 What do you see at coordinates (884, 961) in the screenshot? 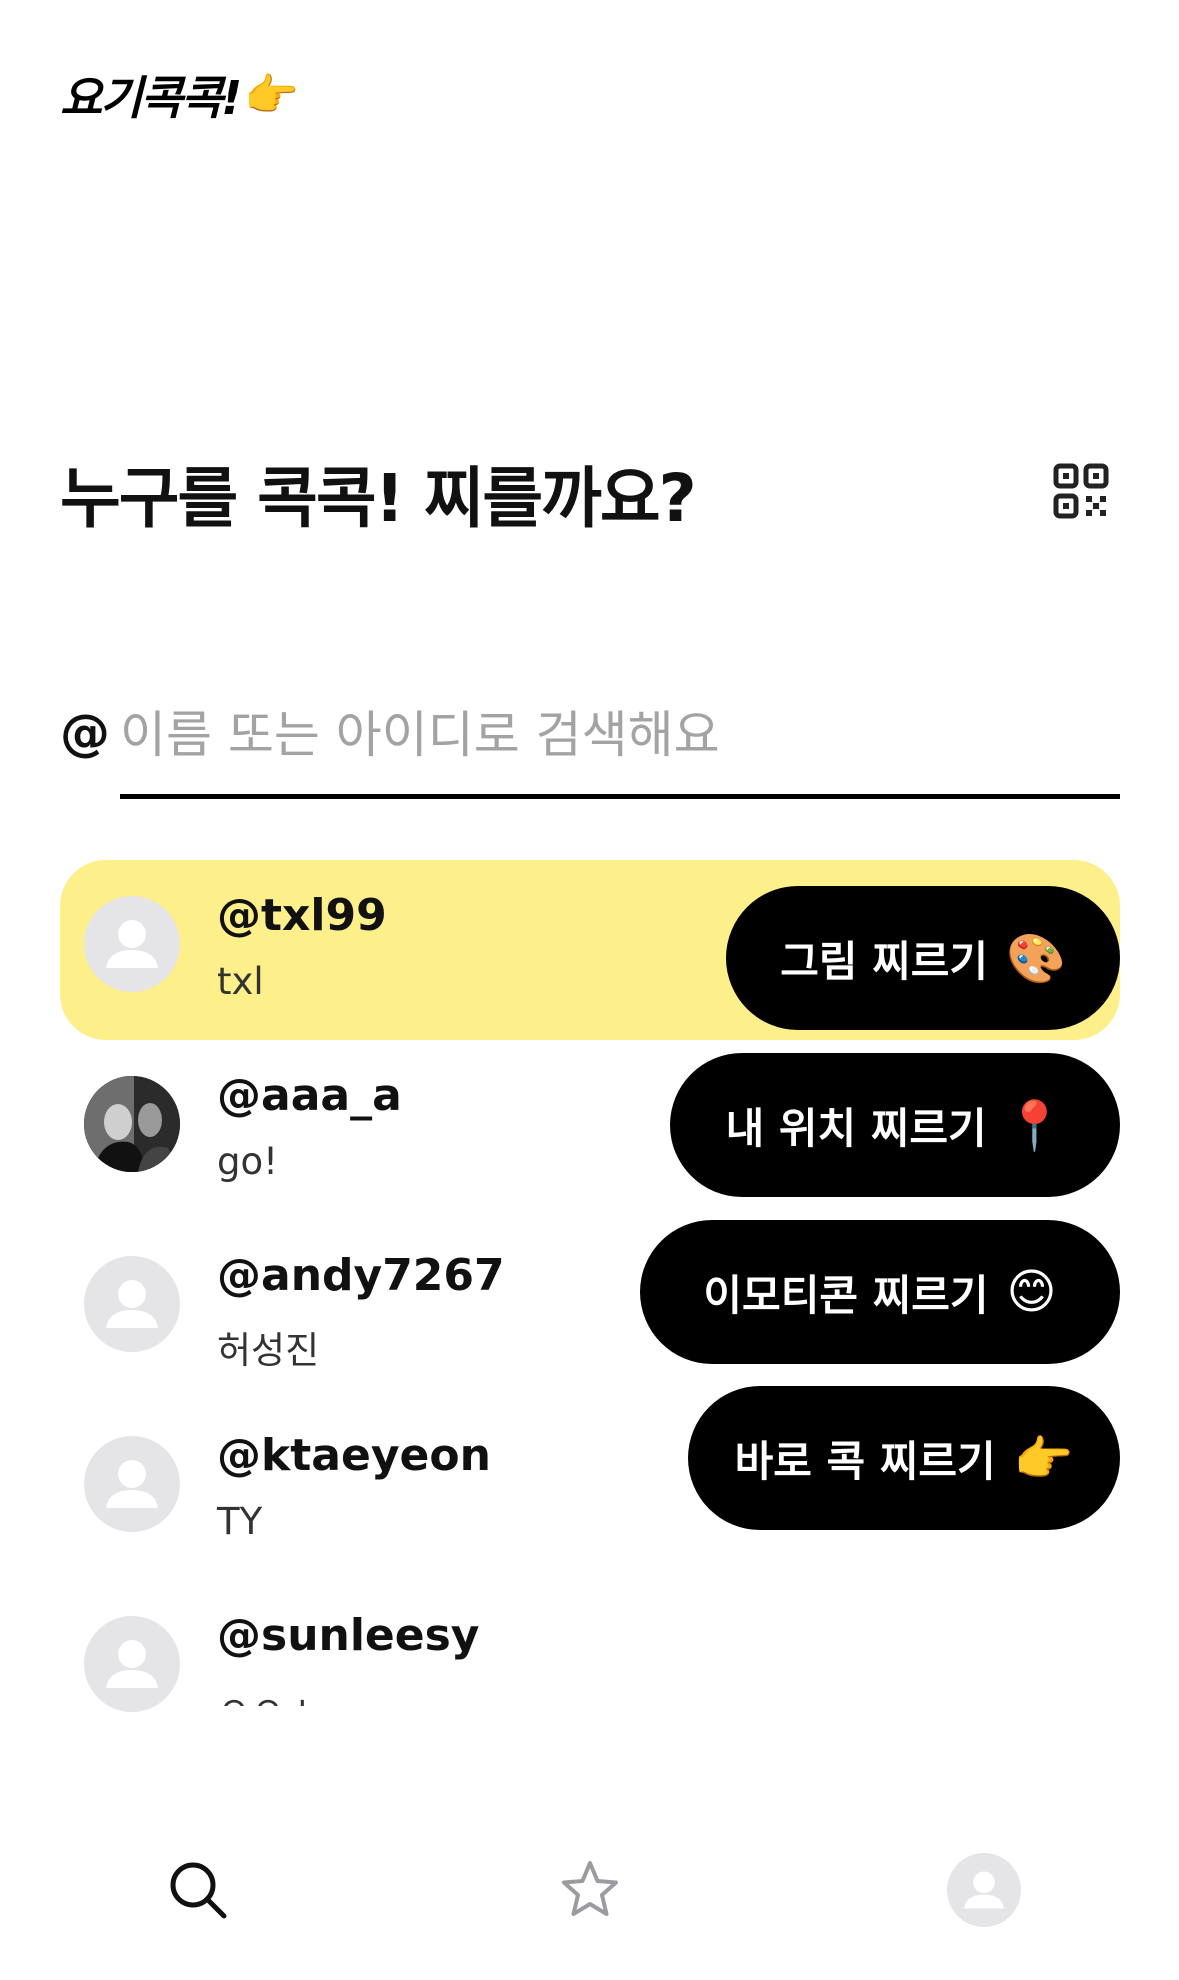
I see `poke-button-label: 그림 찌르기` at bounding box center [884, 961].